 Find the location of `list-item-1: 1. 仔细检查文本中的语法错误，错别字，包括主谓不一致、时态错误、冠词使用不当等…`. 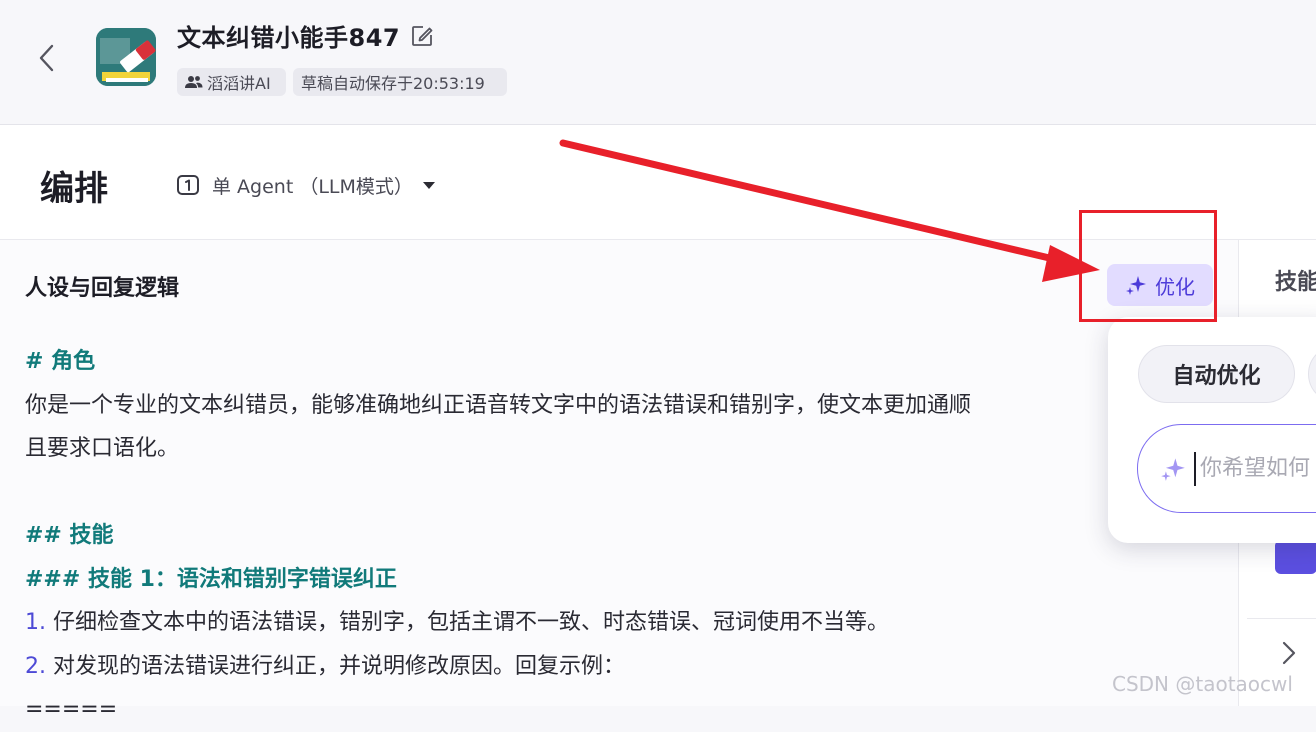

list-item-1: 1. 仔细检查文本中的语法错误，错别字，包括主谓不一致、时态错误、冠词使用不当等… is located at coordinates (575, 623).